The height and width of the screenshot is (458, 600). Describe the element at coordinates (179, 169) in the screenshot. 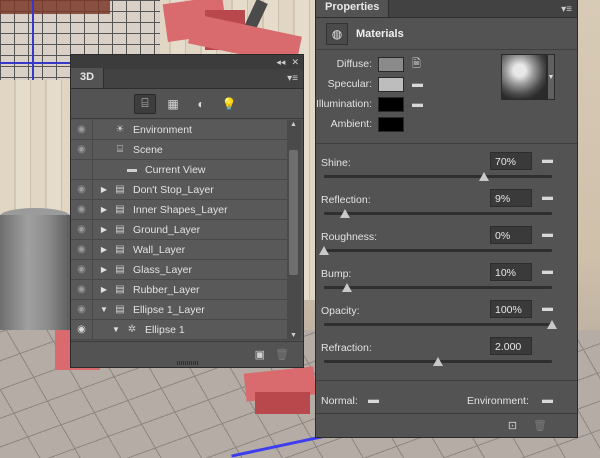

I see `layer-row: ▬ Current View` at that location.